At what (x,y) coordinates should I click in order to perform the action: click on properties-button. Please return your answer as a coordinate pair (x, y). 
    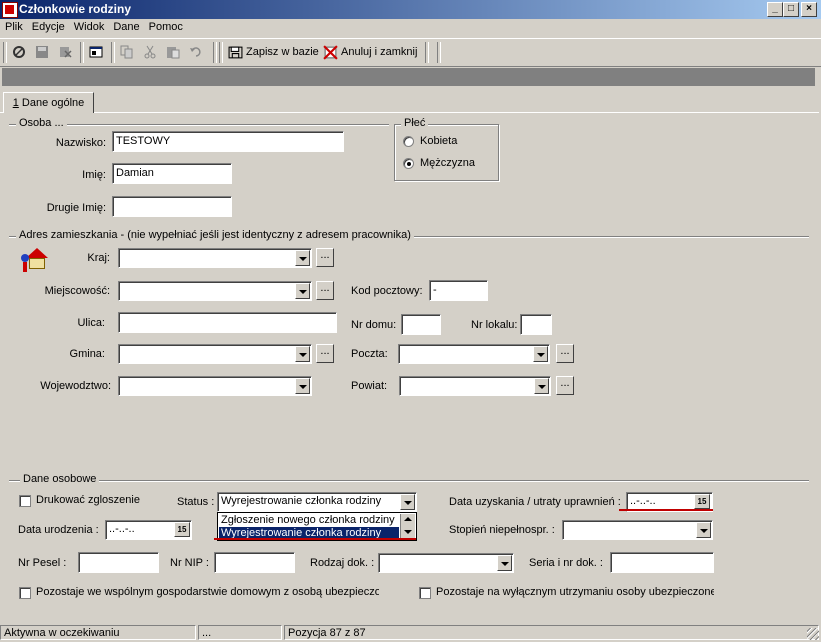
    Looking at the image, I should click on (96, 52).